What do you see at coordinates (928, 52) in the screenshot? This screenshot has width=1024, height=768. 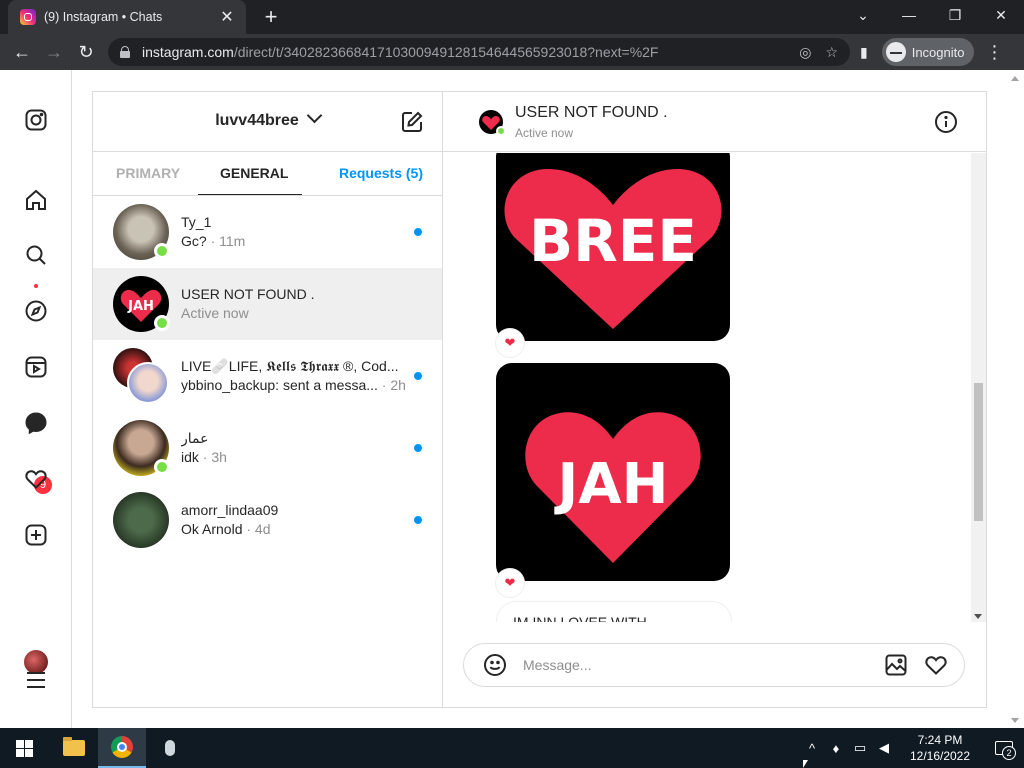 I see `incognito-indicator: Incognito` at bounding box center [928, 52].